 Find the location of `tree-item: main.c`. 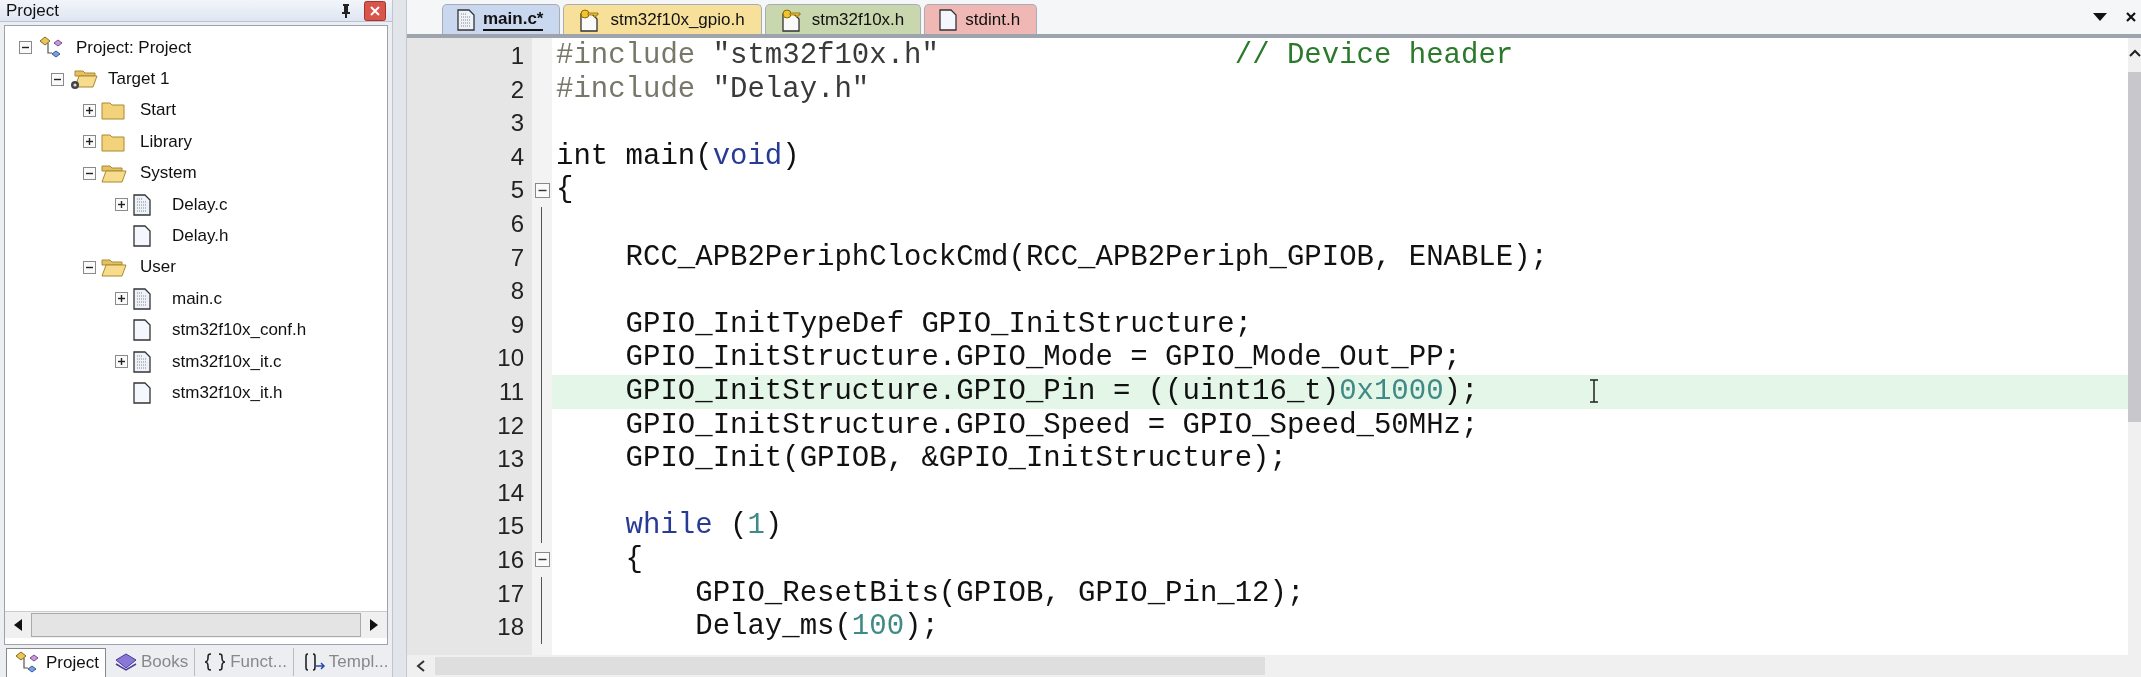

tree-item: main.c is located at coordinates (195, 298).